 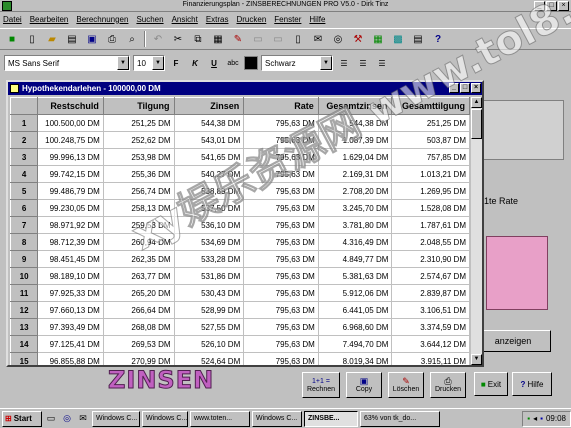 What do you see at coordinates (430, 344) in the screenshot?
I see `table-cell: 3.644,12 DM` at bounding box center [430, 344].